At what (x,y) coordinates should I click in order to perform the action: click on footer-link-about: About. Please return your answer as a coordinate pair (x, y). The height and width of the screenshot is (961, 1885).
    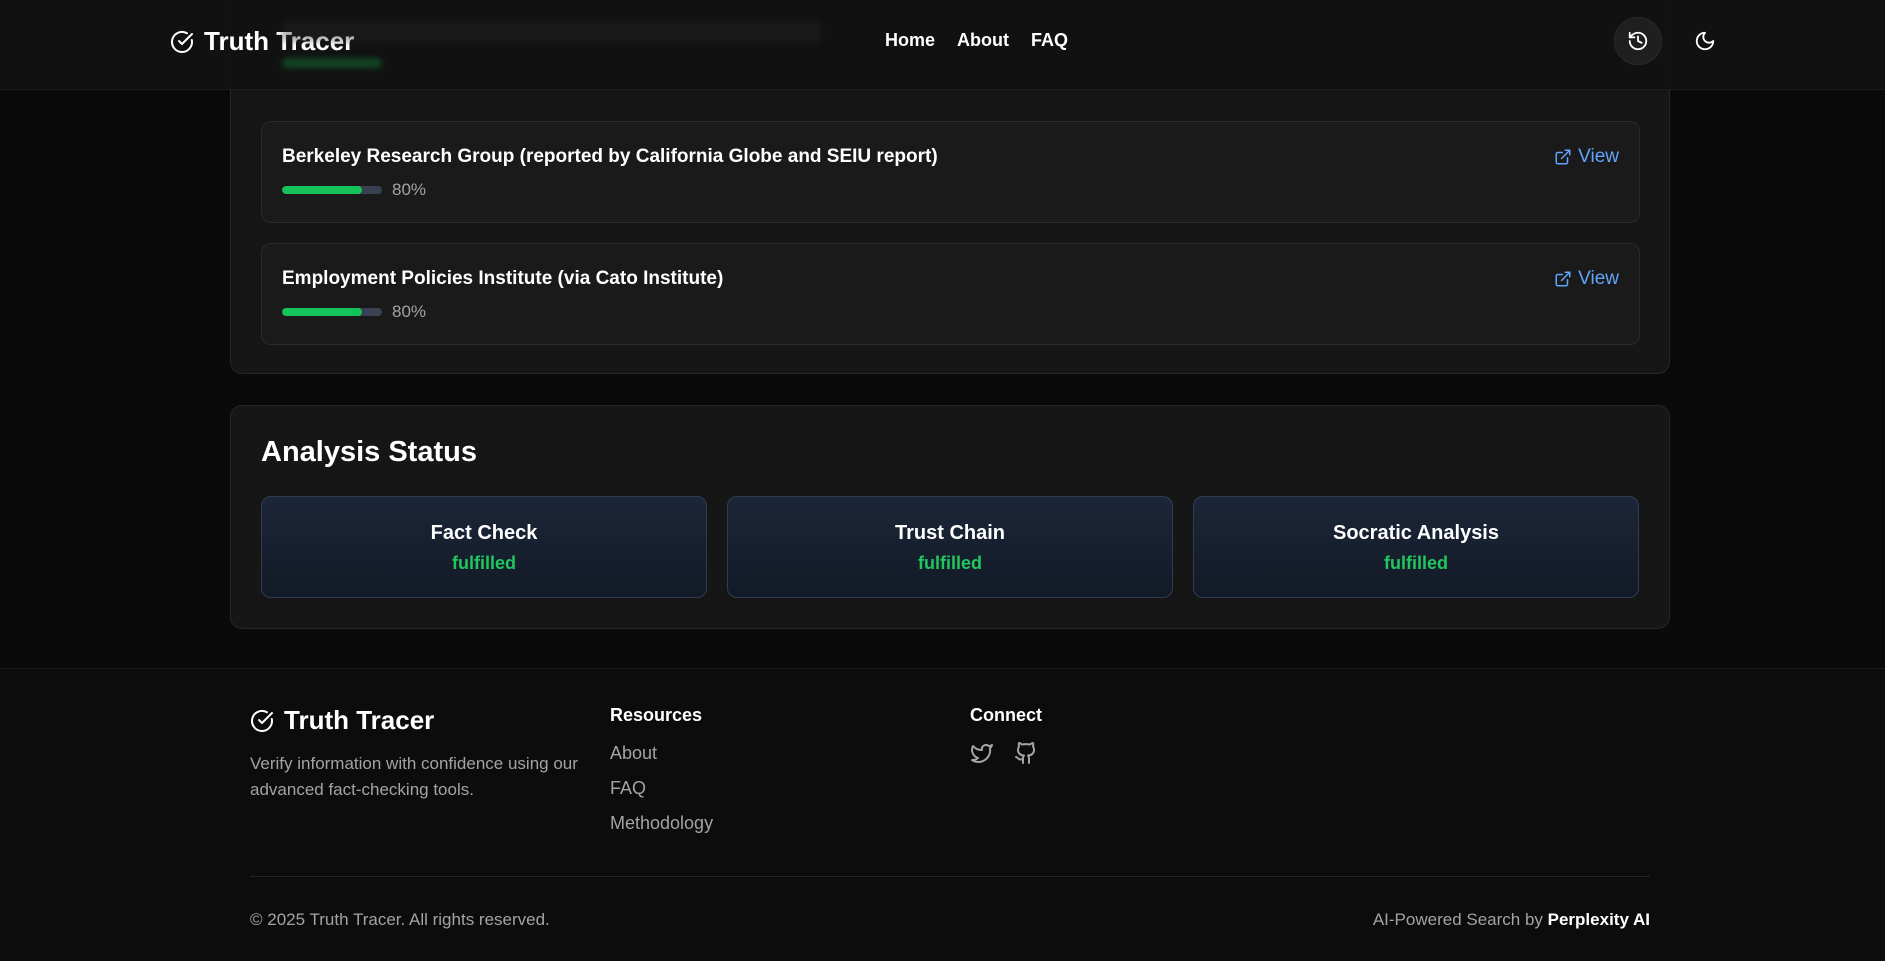
    Looking at the image, I should click on (633, 753).